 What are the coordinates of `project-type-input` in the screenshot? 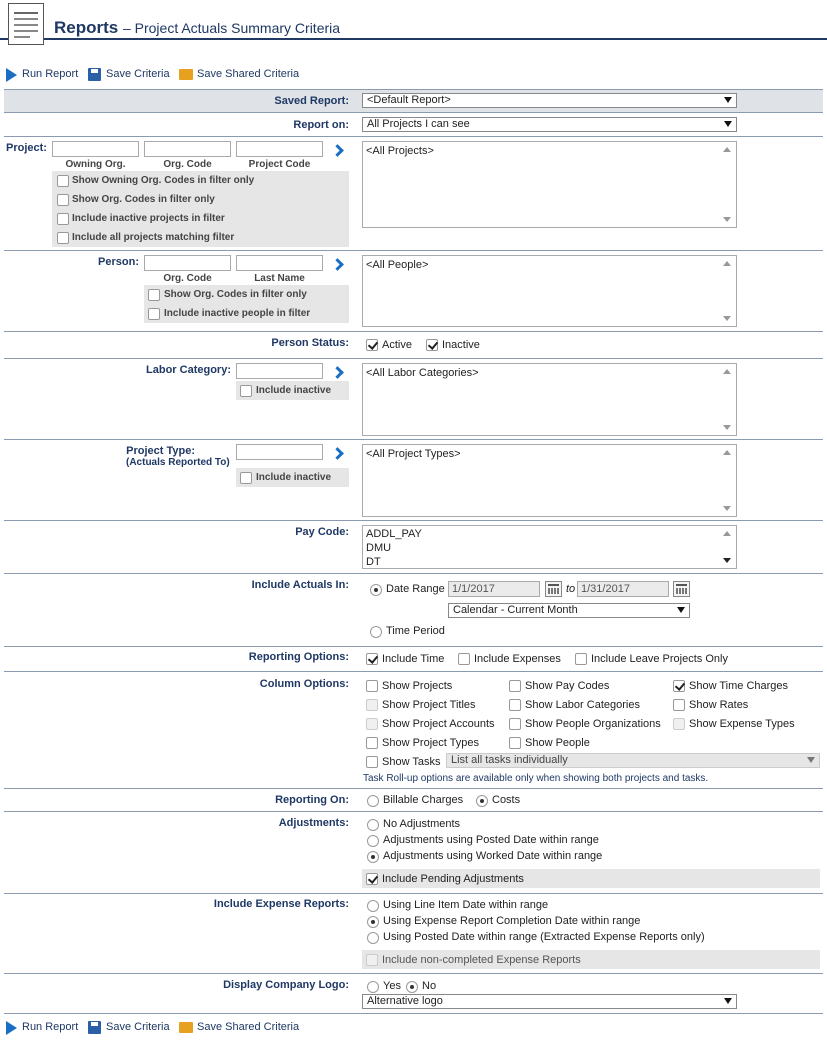 It's located at (279, 452).